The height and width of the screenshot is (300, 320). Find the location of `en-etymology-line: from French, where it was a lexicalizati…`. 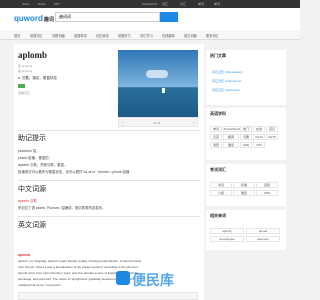

en-etymology-line: from French, where it was a lexicalizati… is located at coordinates (78, 267).